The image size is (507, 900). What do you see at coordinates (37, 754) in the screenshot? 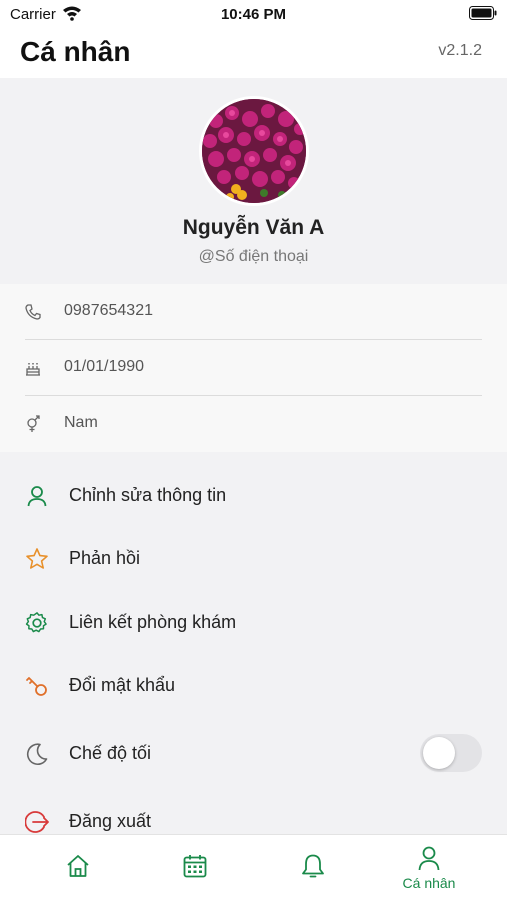
I see `moon-icon` at bounding box center [37, 754].